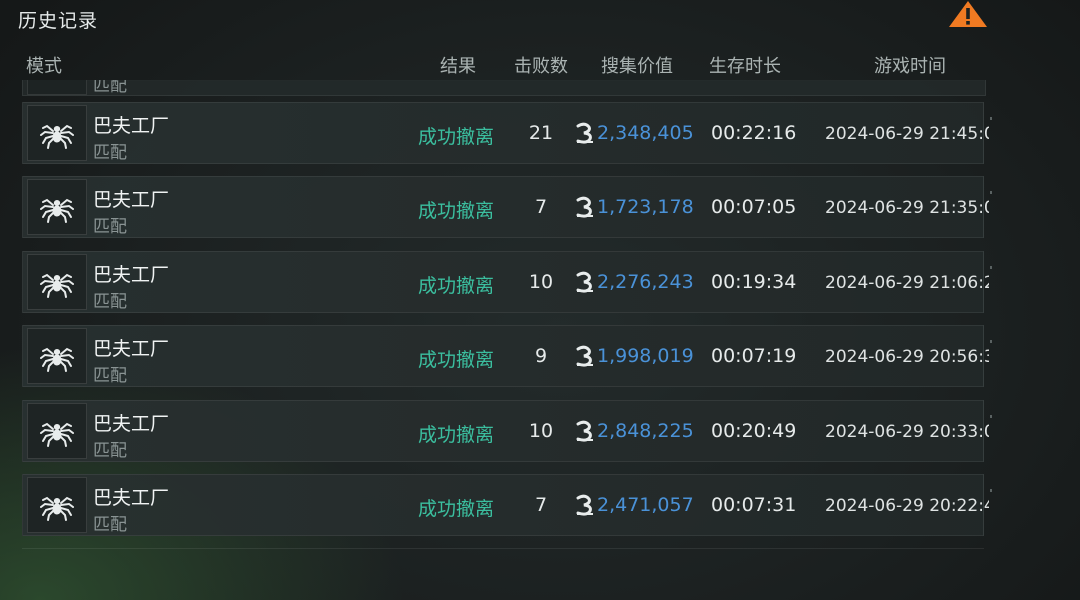 The height and width of the screenshot is (600, 1080). Describe the element at coordinates (907, 506) in the screenshot. I see `game-time: 2024-06-29 20:22:40` at that location.